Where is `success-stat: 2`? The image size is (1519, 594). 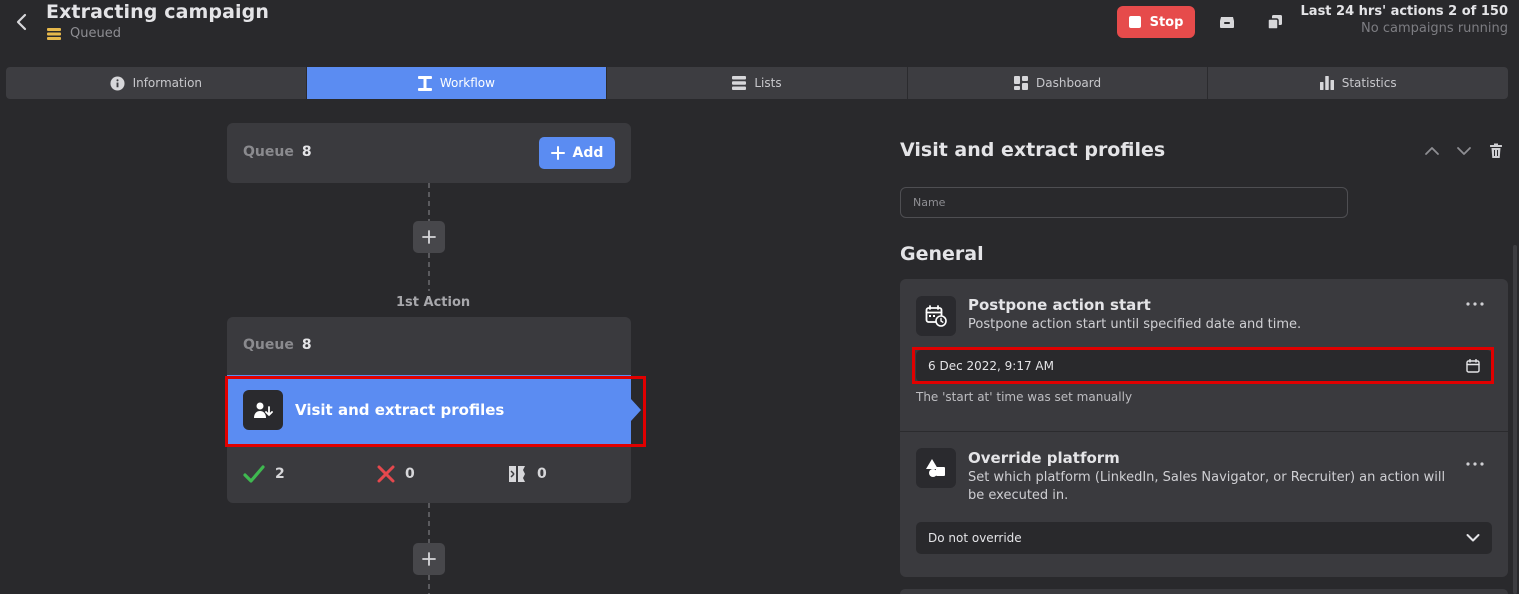
success-stat: 2 is located at coordinates (264, 474).